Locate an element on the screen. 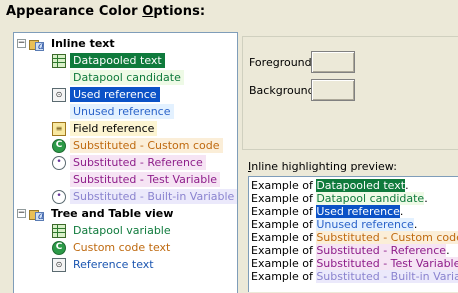  preview-highlight: Datapool candidate is located at coordinates (370, 198).